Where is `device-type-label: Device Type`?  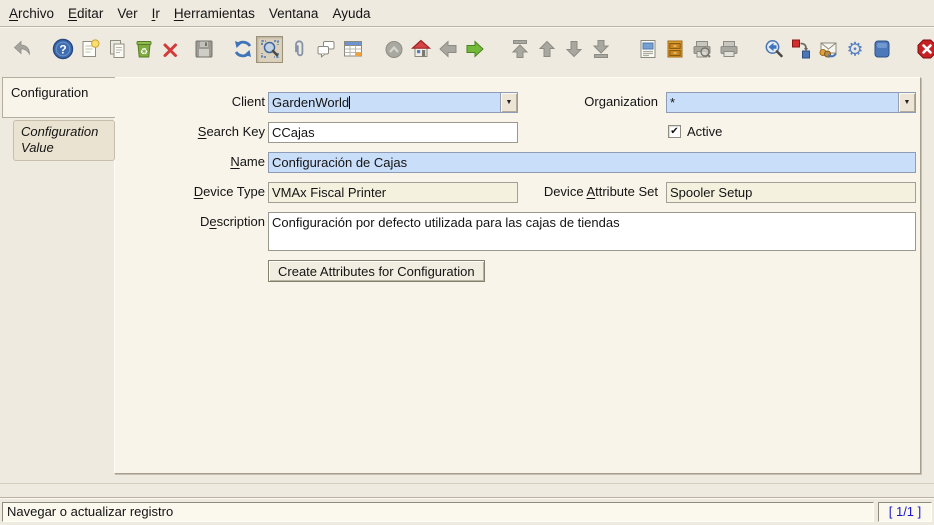 device-type-label: Device Type is located at coordinates (229, 191).